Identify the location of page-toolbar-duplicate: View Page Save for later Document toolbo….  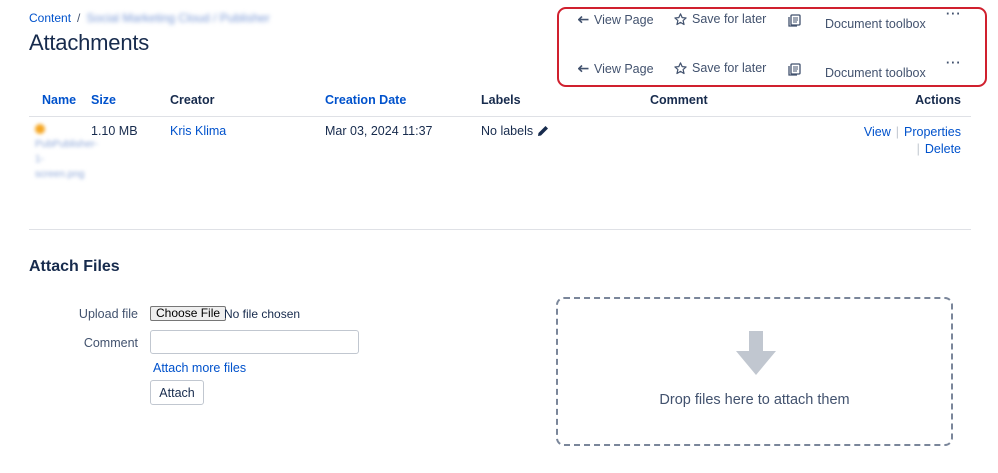
(778, 68).